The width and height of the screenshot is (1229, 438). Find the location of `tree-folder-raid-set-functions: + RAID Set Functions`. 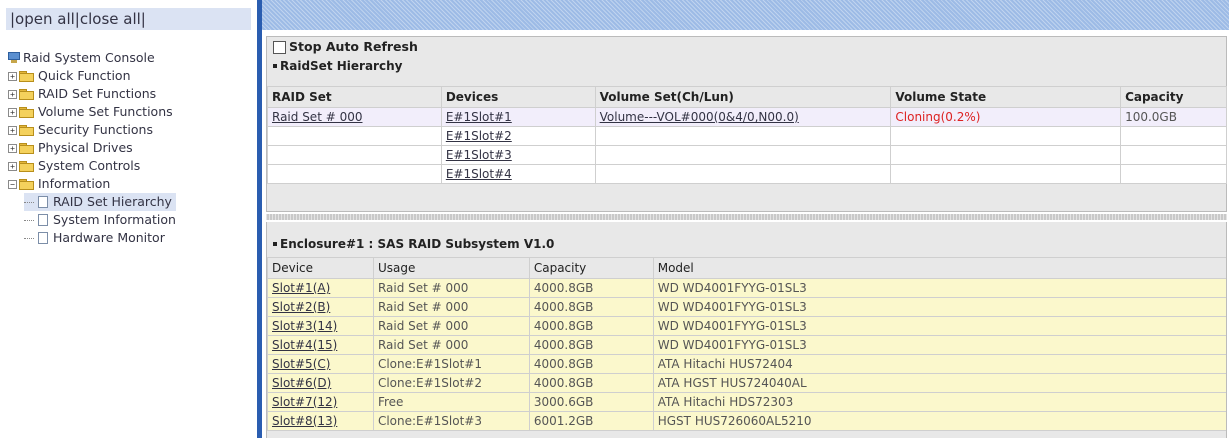

tree-folder-raid-set-functions: + RAID Set Functions is located at coordinates (92, 94).